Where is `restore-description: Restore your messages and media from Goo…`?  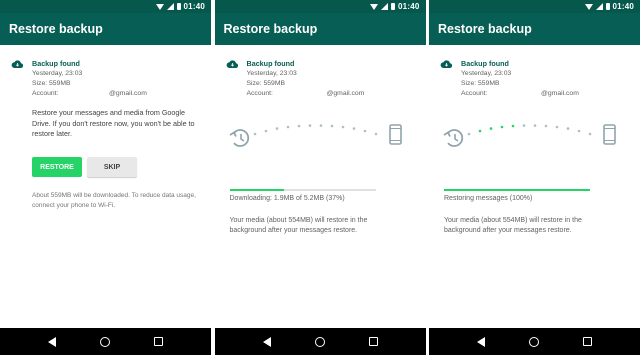
restore-description: Restore your messages and media from Goo… is located at coordinates (113, 123).